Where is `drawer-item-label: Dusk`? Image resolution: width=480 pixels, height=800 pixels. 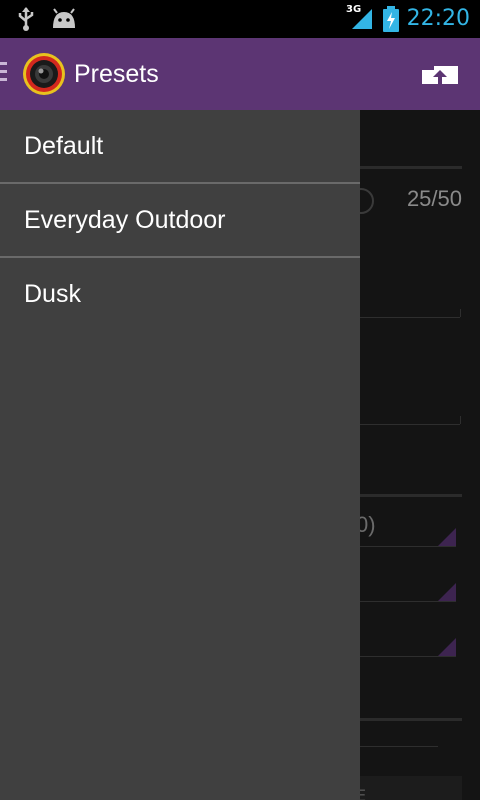
drawer-item-label: Dusk is located at coordinates (52, 294).